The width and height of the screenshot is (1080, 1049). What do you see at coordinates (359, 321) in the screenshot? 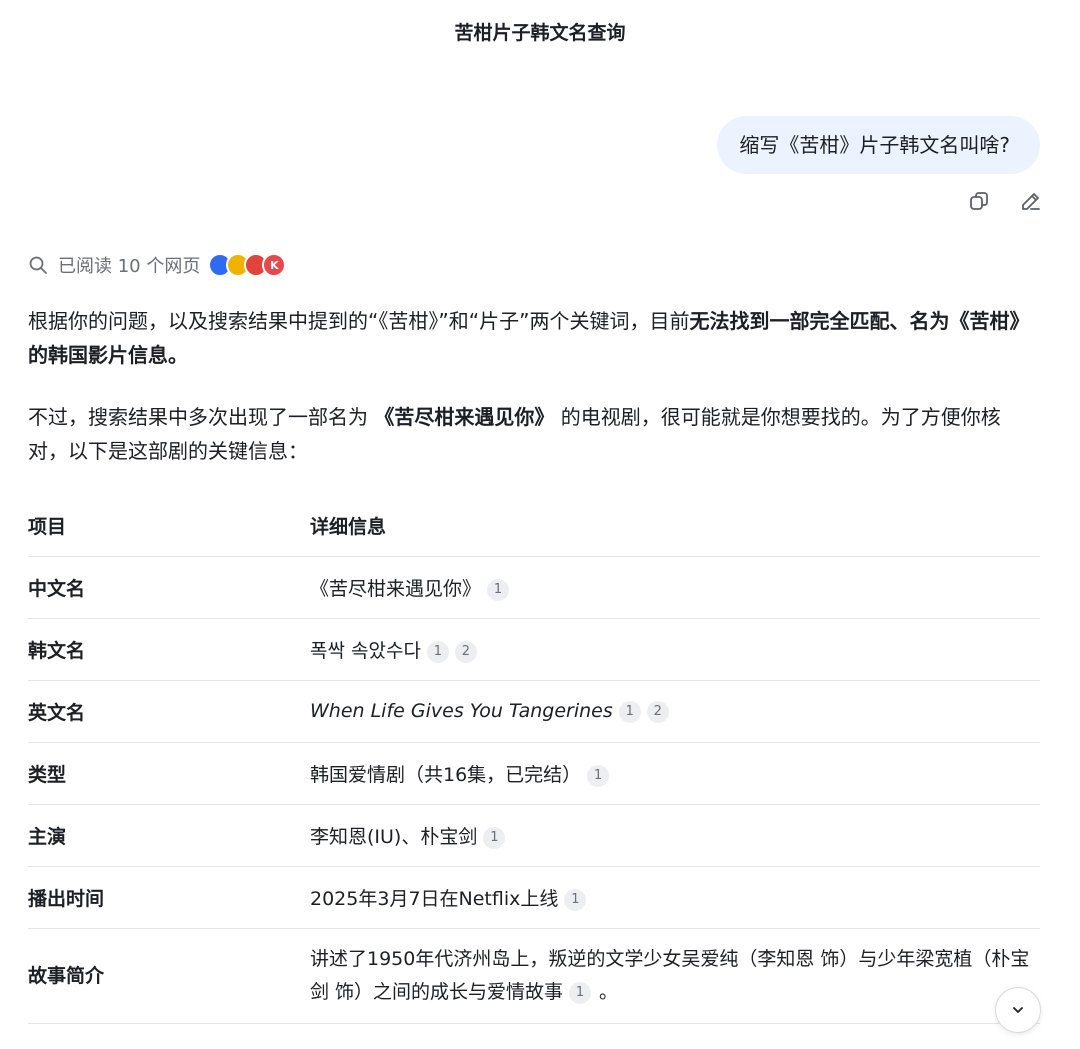
I see `answer-p1-text: 根据你的问题，以及搜索结果中提到的“《苦柑》”和“片子”两个关键词，目前` at bounding box center [359, 321].